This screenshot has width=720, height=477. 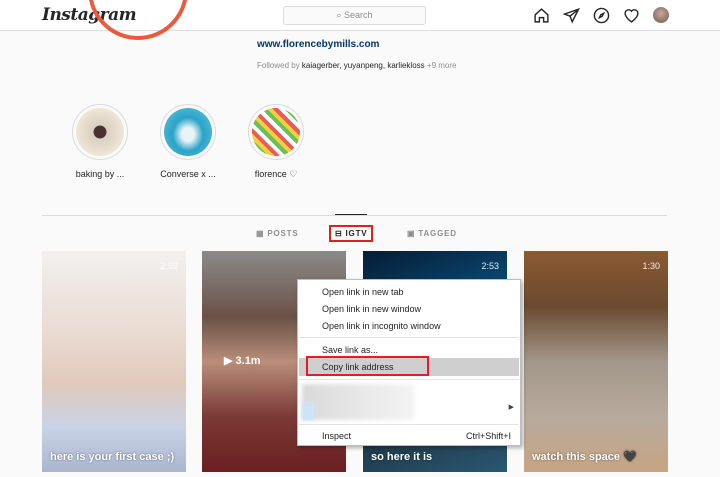 What do you see at coordinates (601, 15) in the screenshot?
I see `explore-compass-icon` at bounding box center [601, 15].